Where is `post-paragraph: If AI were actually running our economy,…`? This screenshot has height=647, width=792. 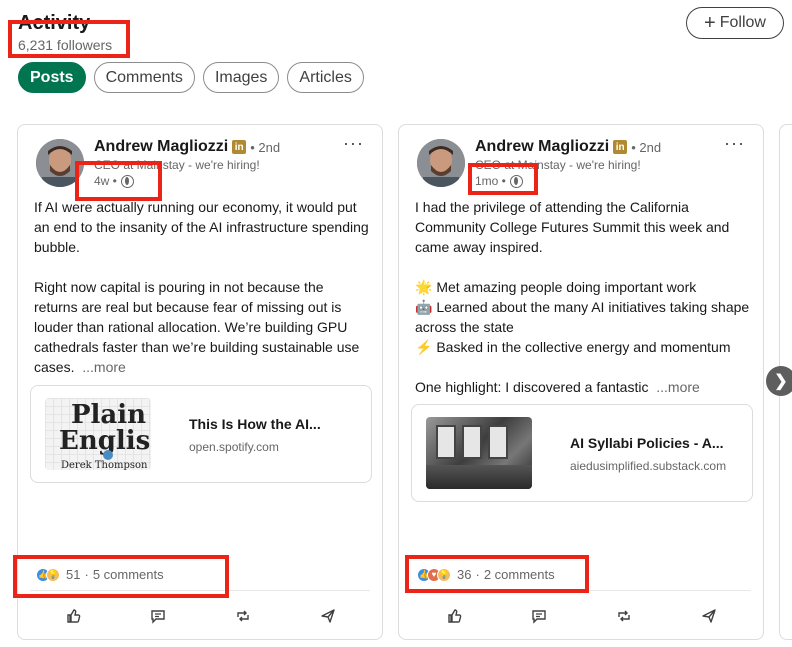 post-paragraph: If AI were actually running our economy,… is located at coordinates (201, 227).